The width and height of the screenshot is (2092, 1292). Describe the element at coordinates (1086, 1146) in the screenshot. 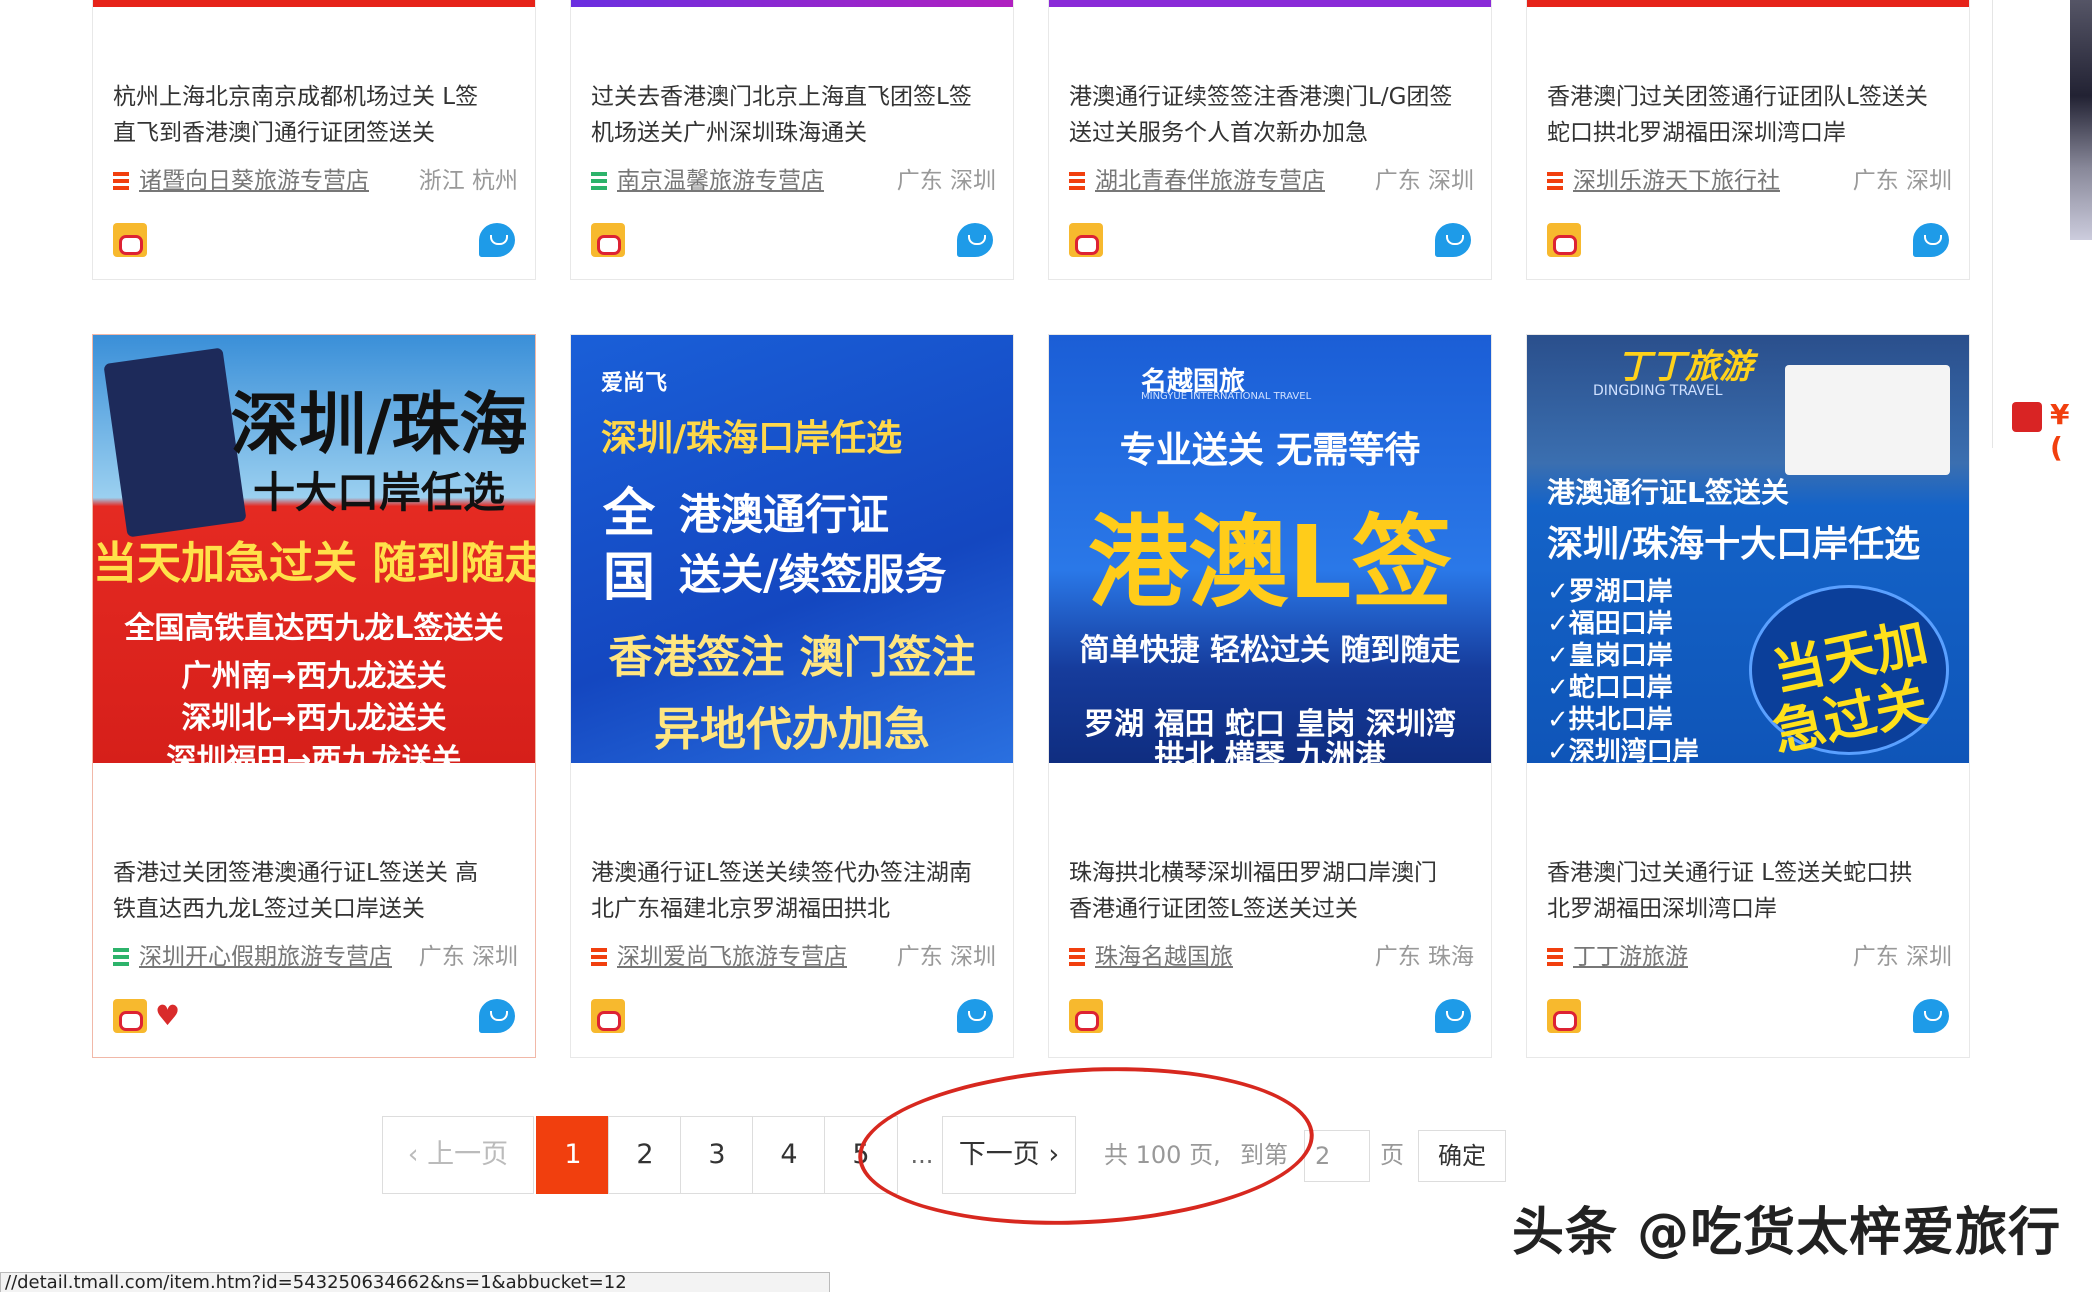

I see `annotation-circle` at that location.